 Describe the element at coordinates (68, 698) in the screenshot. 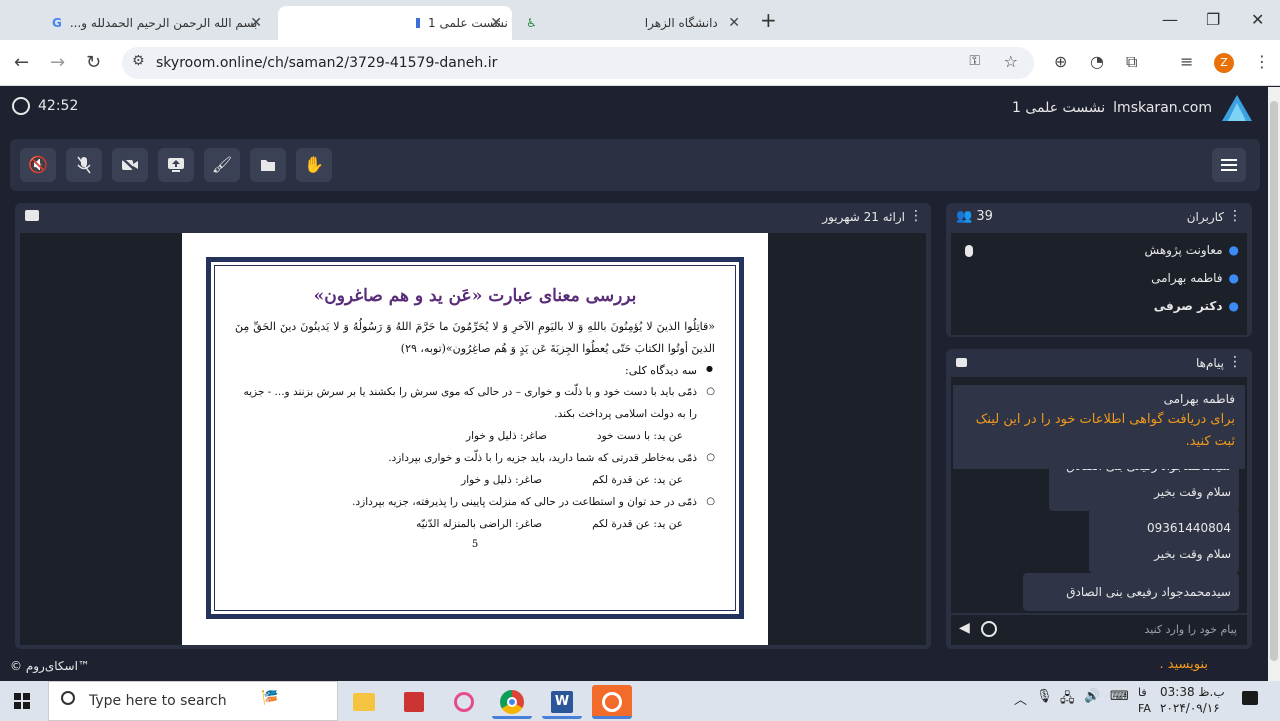

I see `search-icon` at that location.